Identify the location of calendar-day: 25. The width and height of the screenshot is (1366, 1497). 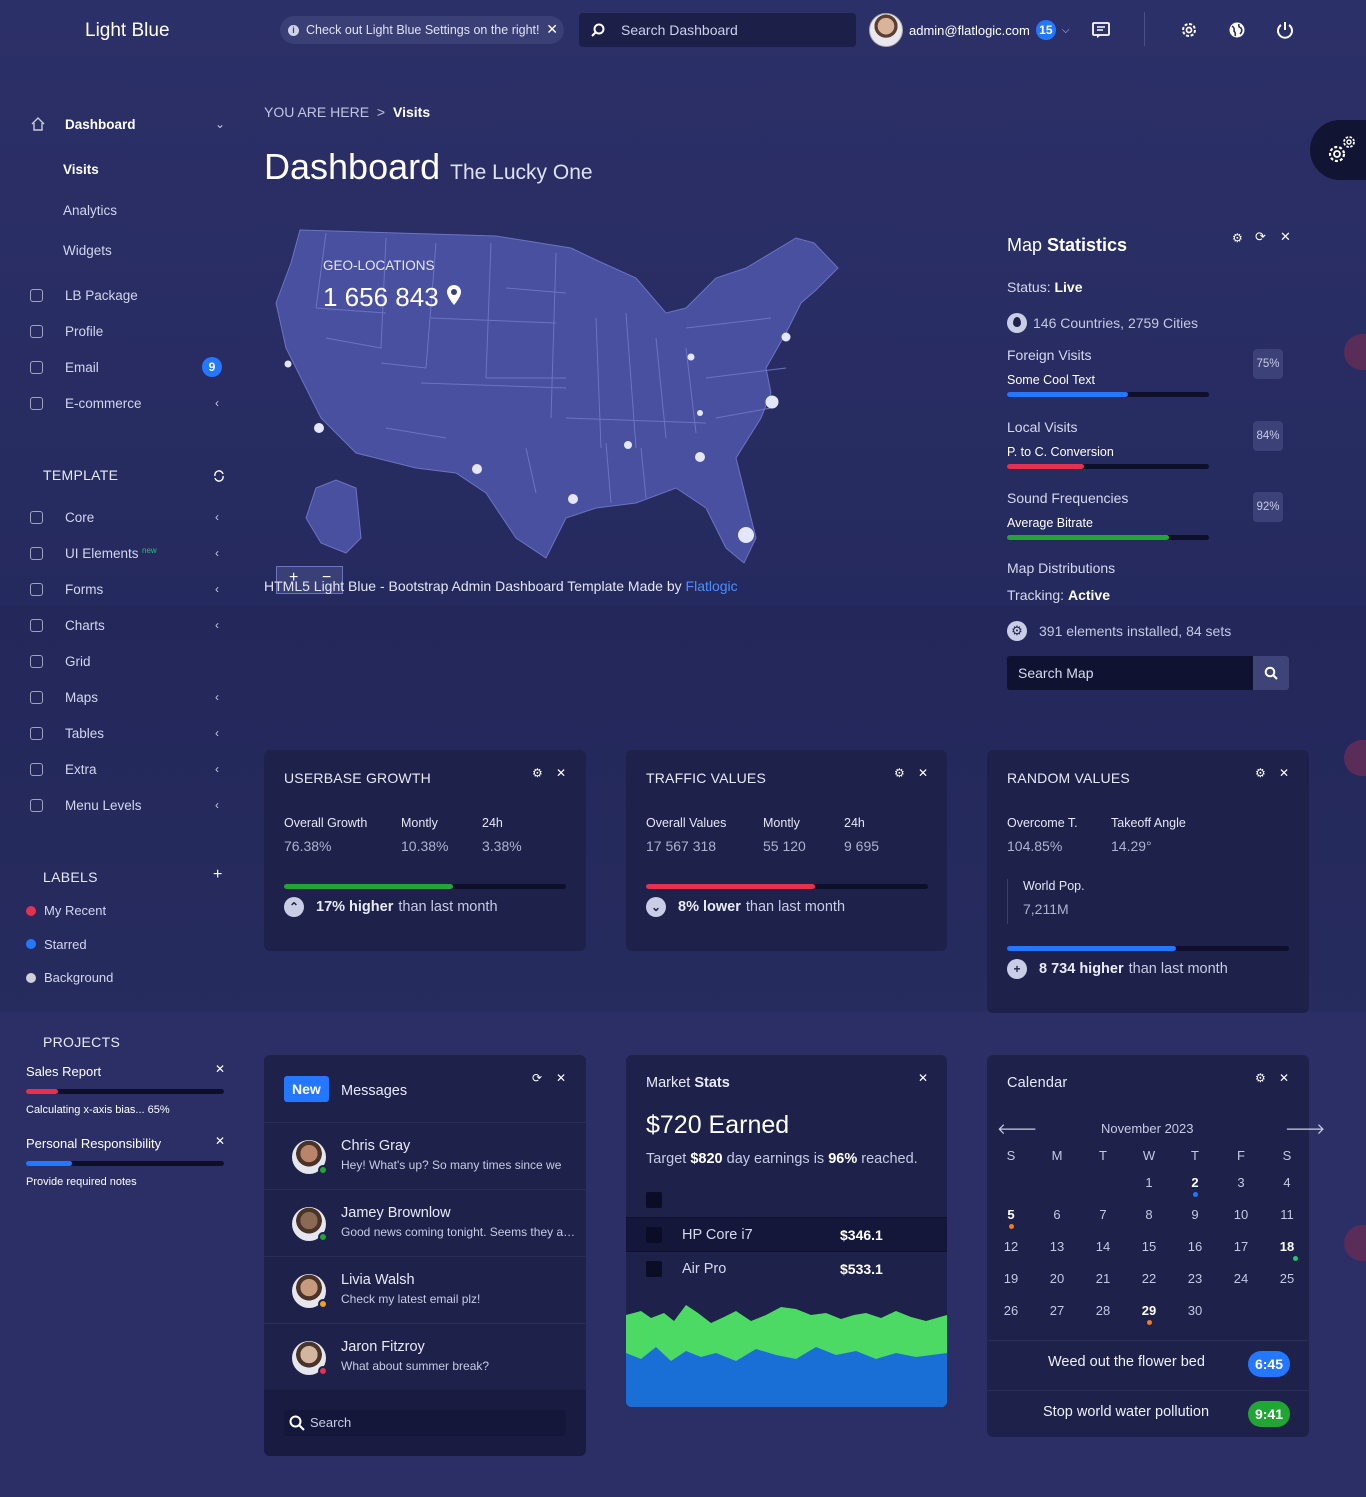
(1287, 1278).